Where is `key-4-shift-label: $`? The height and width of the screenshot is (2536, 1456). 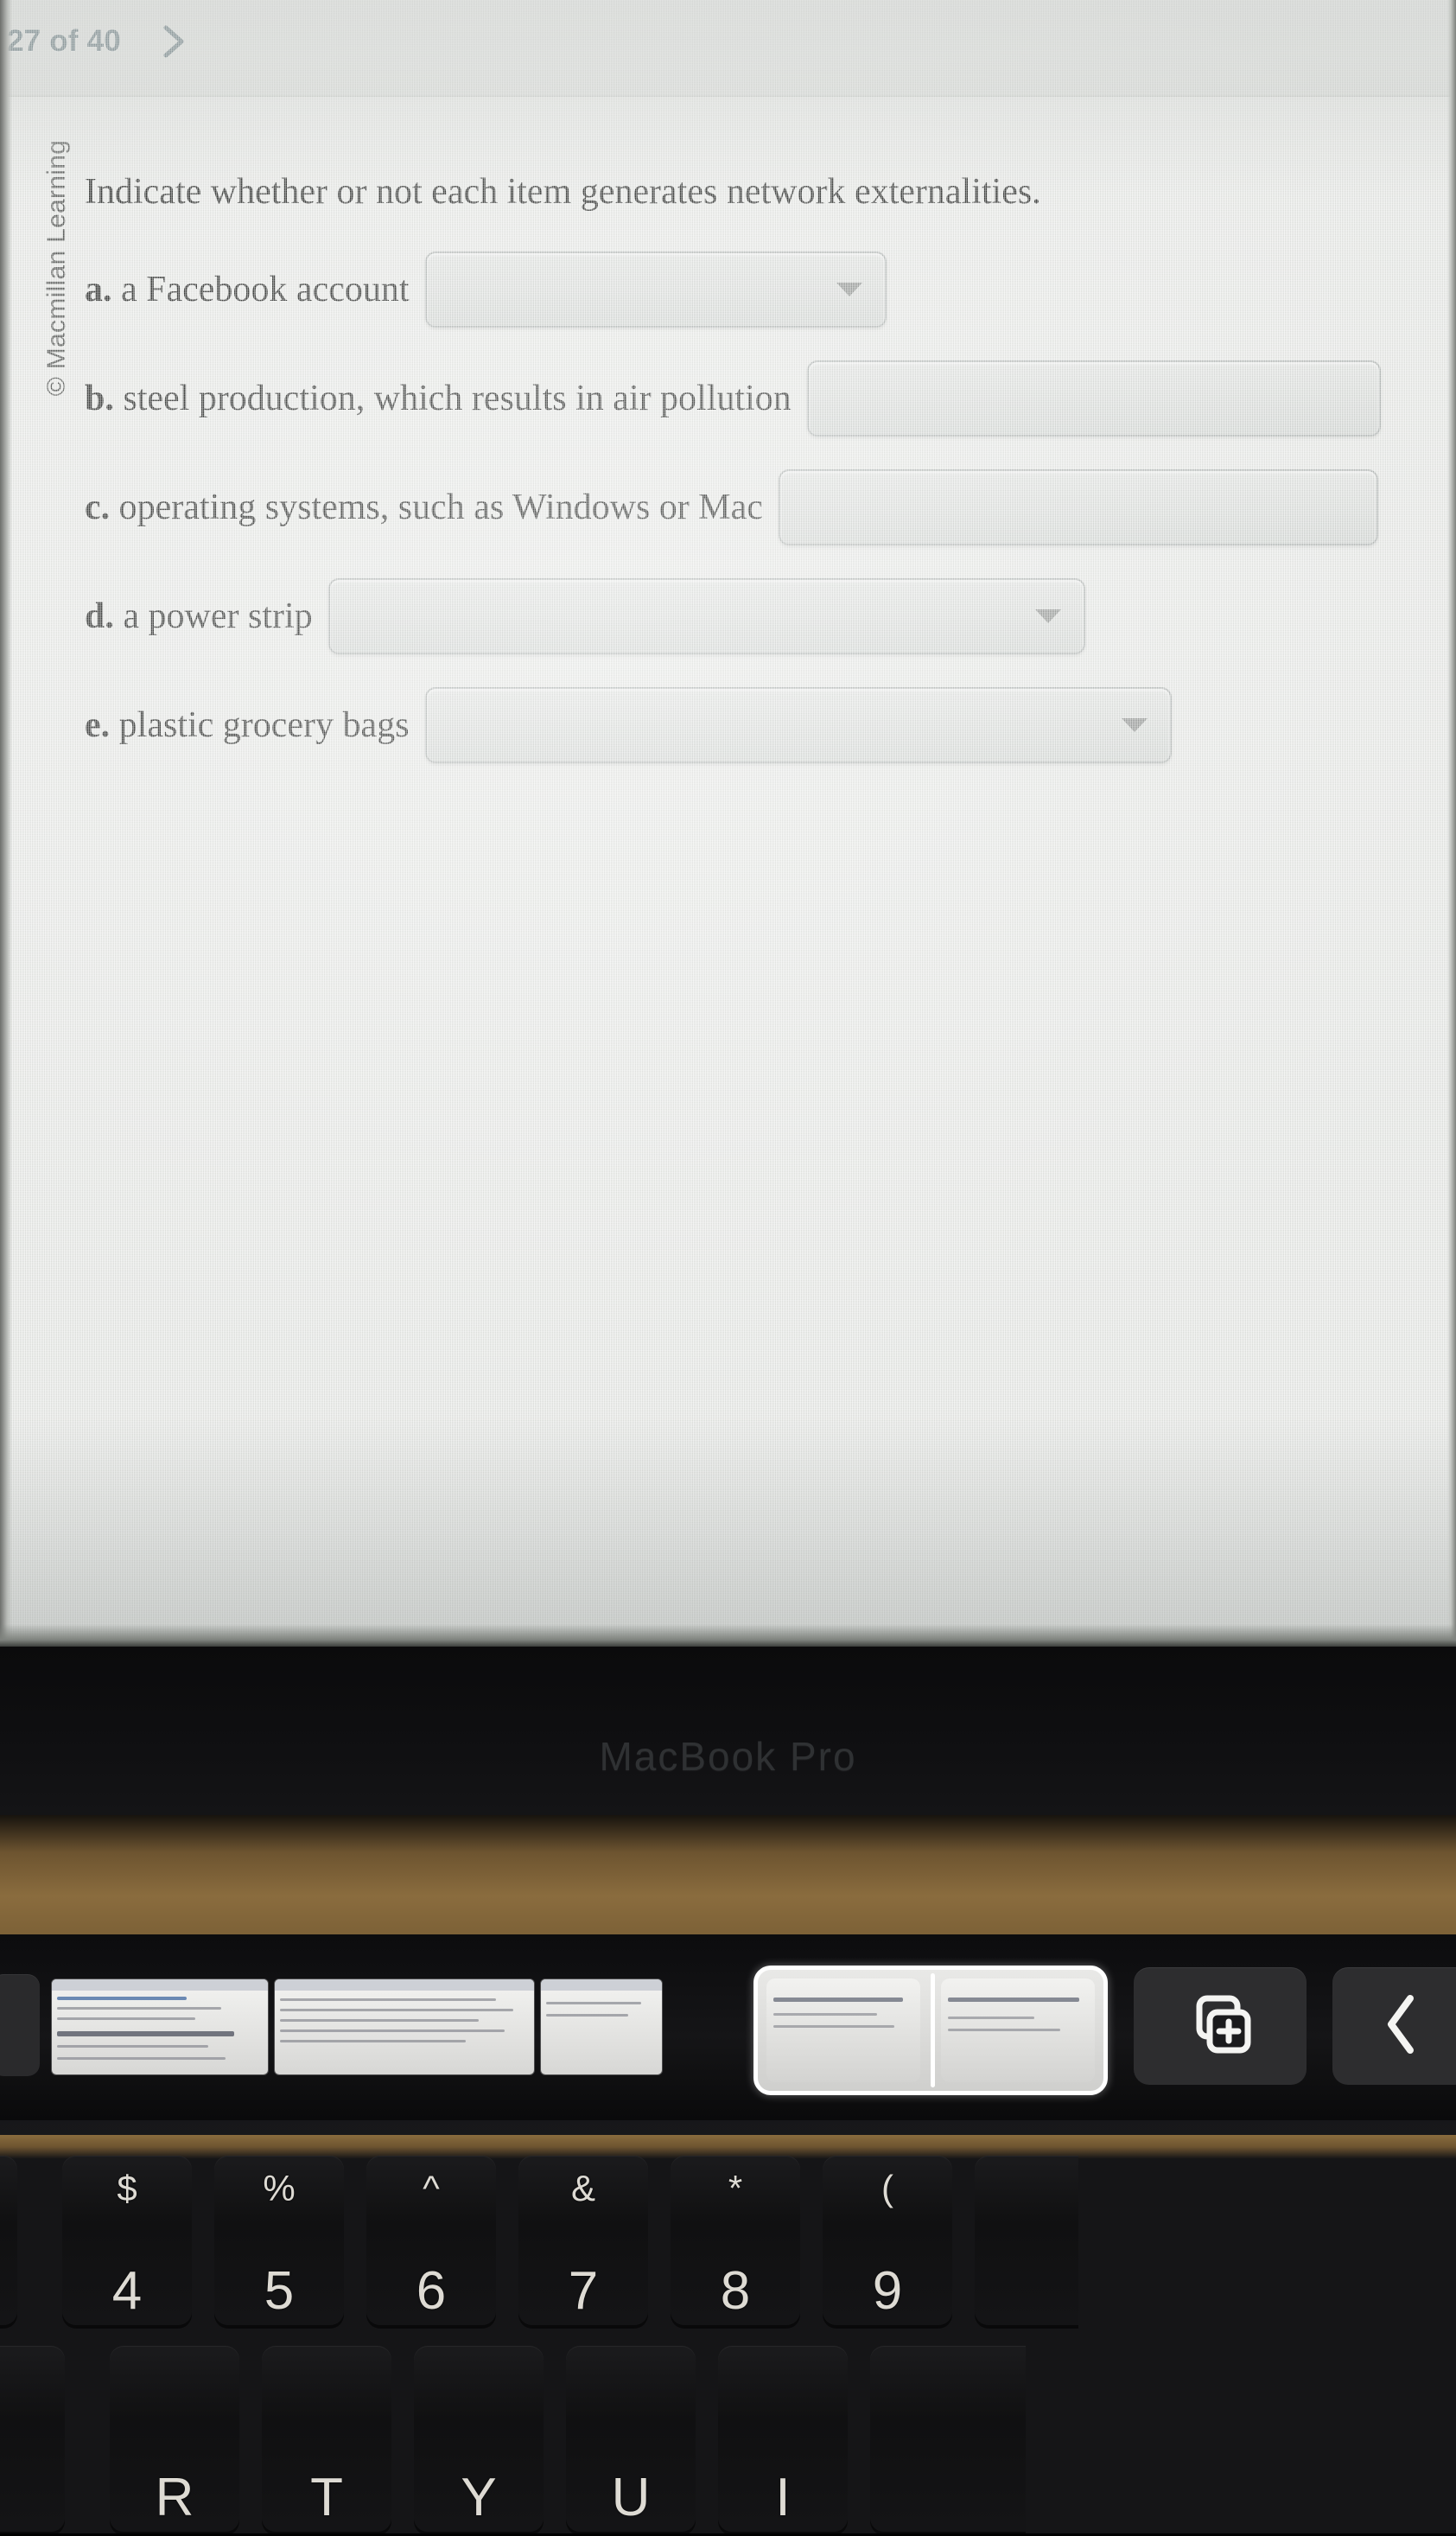
key-4-shift-label: $ is located at coordinates (127, 2188).